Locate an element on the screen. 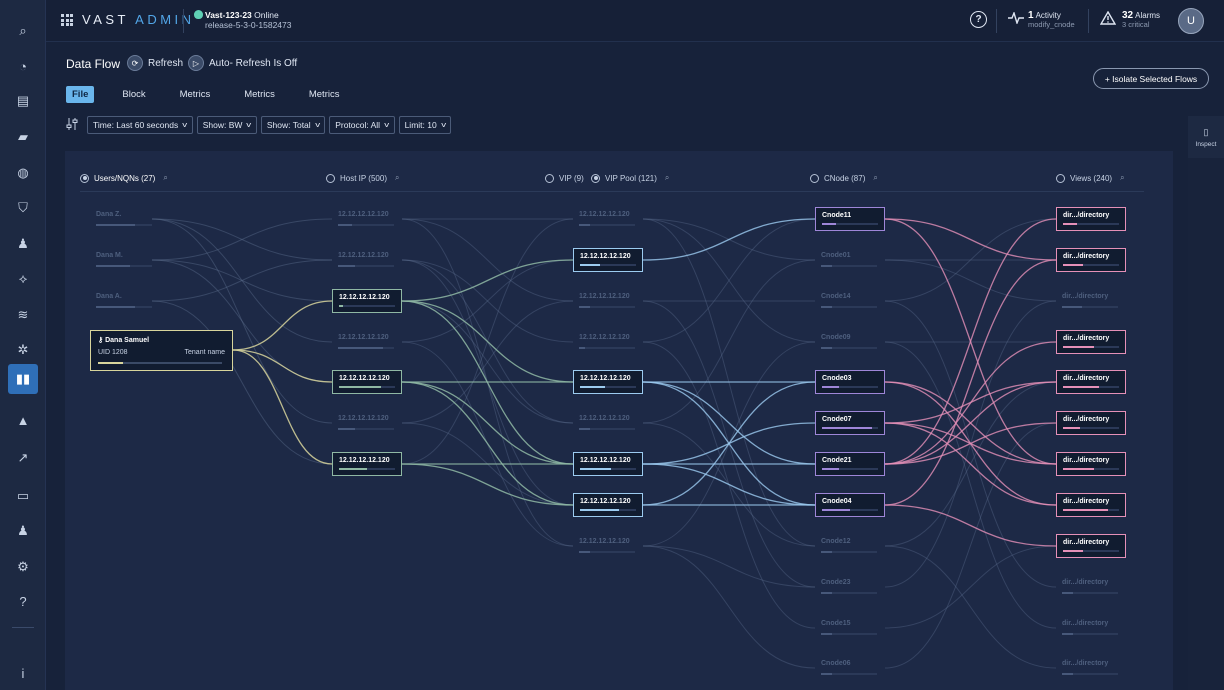  cnode-node-11: Cnode06 is located at coordinates (850, 668).